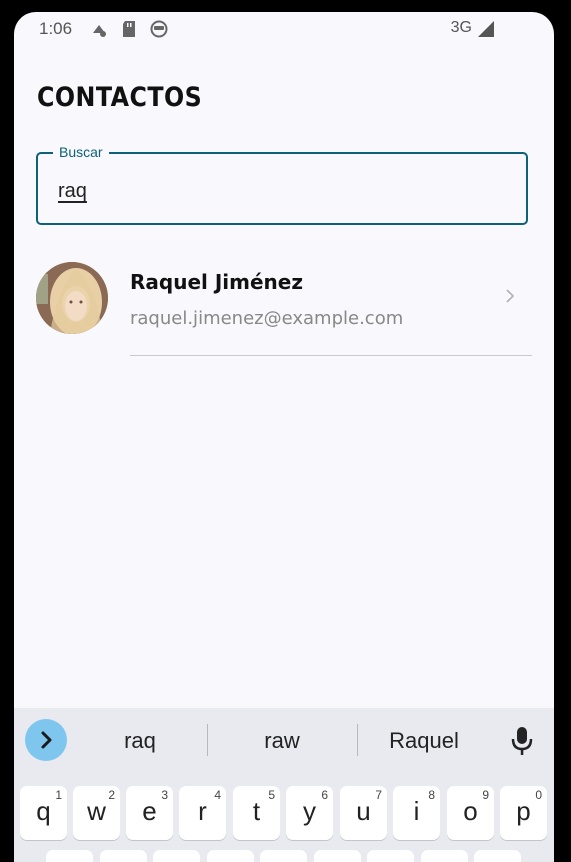 The width and height of the screenshot is (571, 862). Describe the element at coordinates (282, 741) in the screenshot. I see `suggestion-raw: raw` at that location.